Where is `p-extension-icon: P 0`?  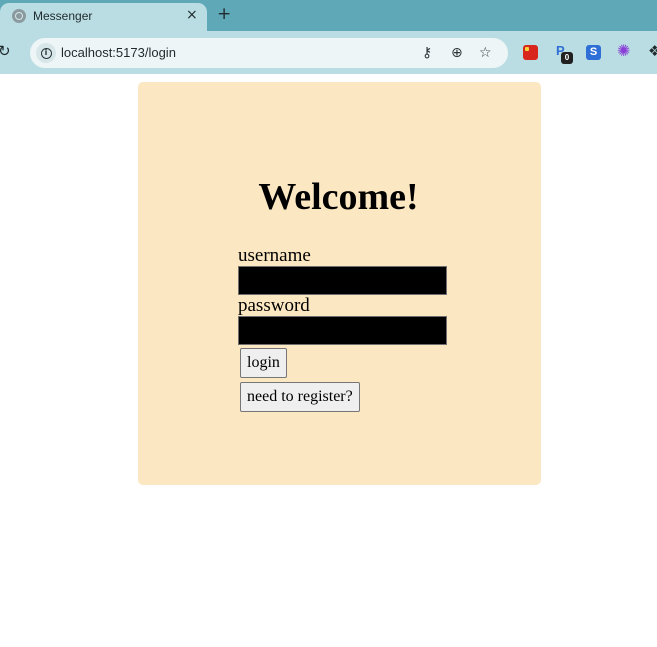 p-extension-icon: P 0 is located at coordinates (564, 53).